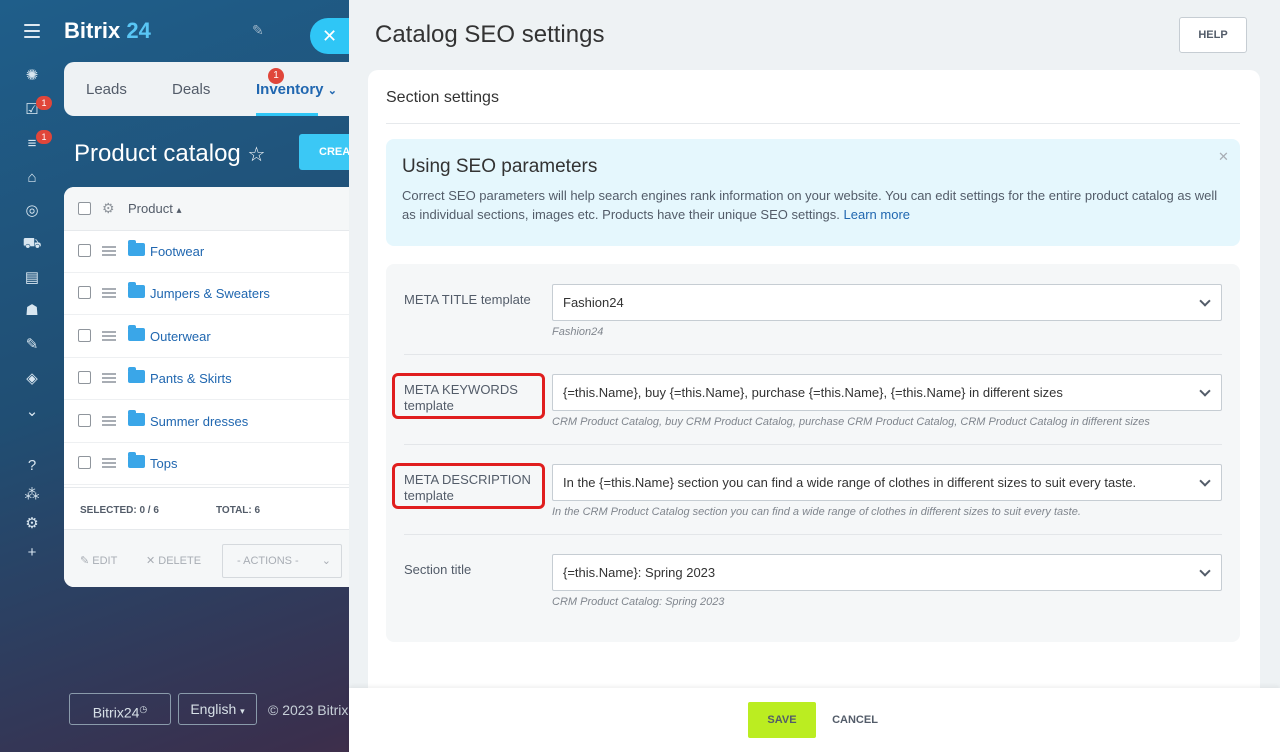 This screenshot has width=1280, height=752. Describe the element at coordinates (1223, 157) in the screenshot. I see `close-icon: ✕` at that location.